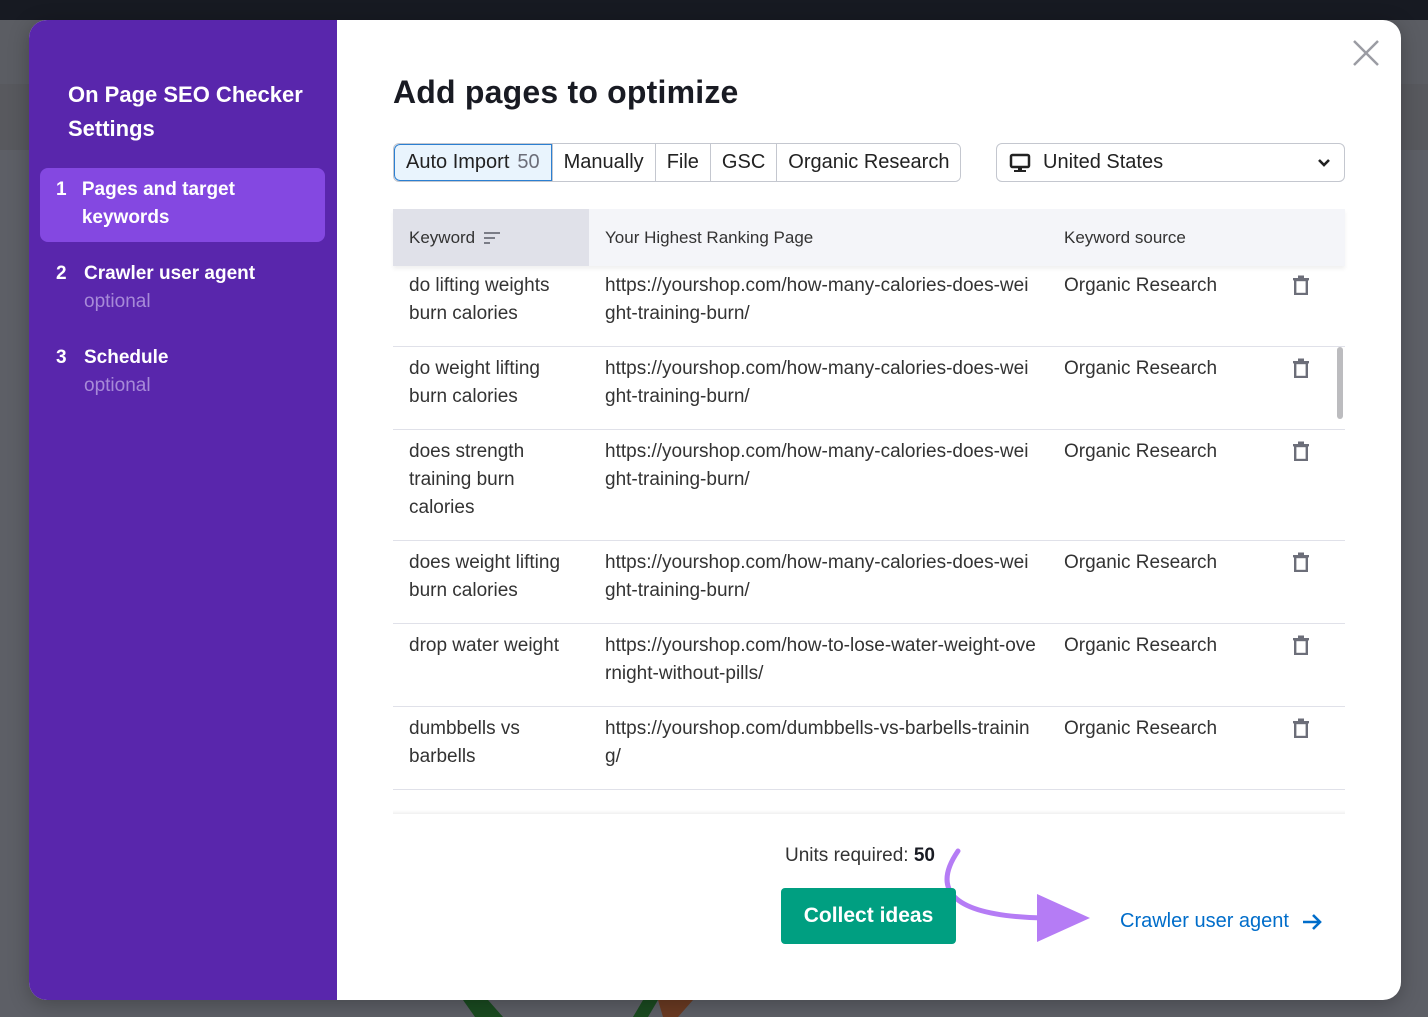 The width and height of the screenshot is (1428, 1017). What do you see at coordinates (182, 289) in the screenshot?
I see `sidebar-step-2: 2 Crawler user agent optional` at bounding box center [182, 289].